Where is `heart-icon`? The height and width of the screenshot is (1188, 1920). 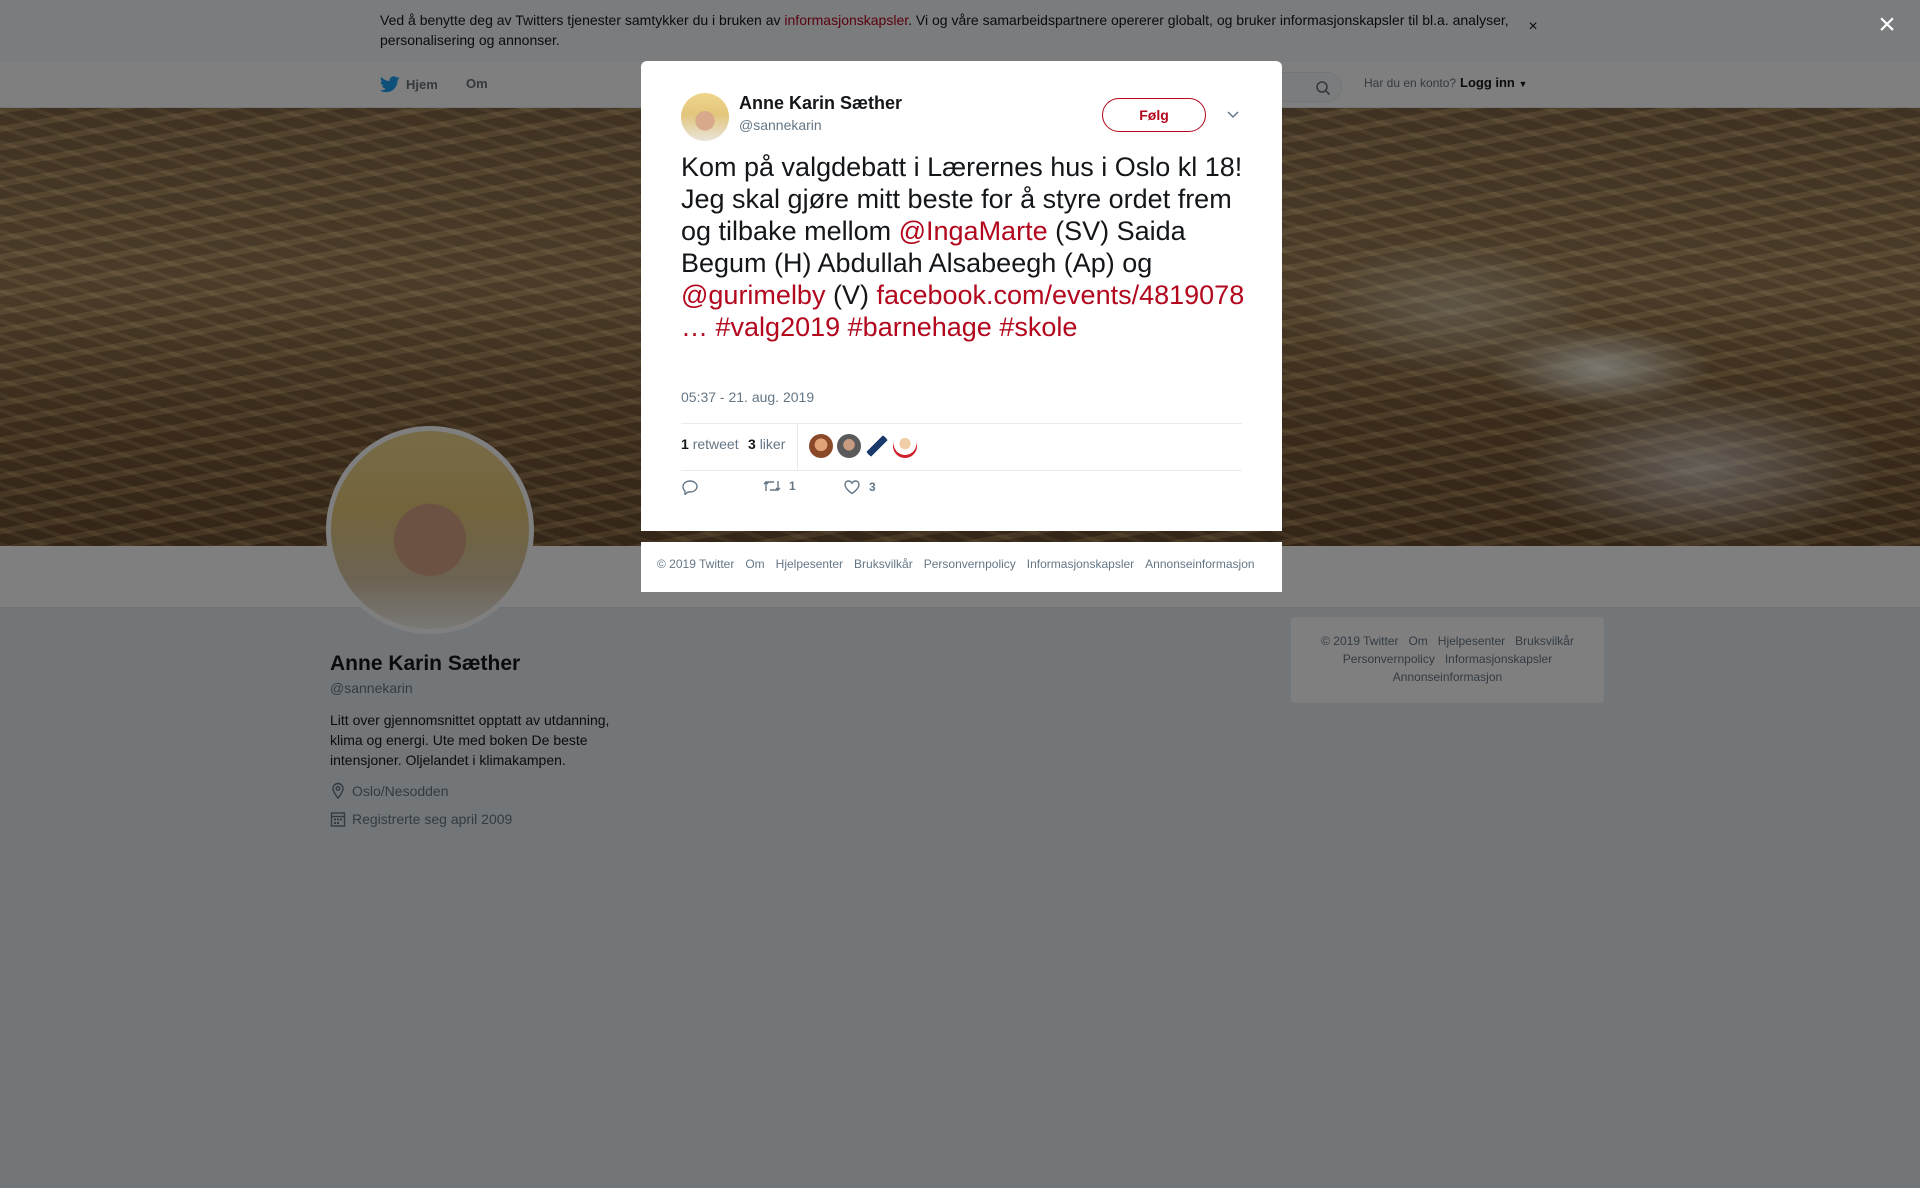 heart-icon is located at coordinates (852, 487).